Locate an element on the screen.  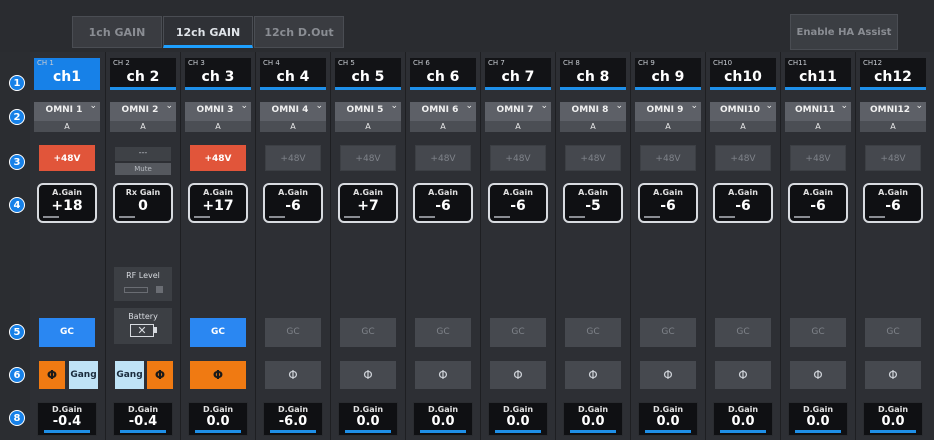
input-port-select: OMNI 4 ⌄ A is located at coordinates (293, 116).